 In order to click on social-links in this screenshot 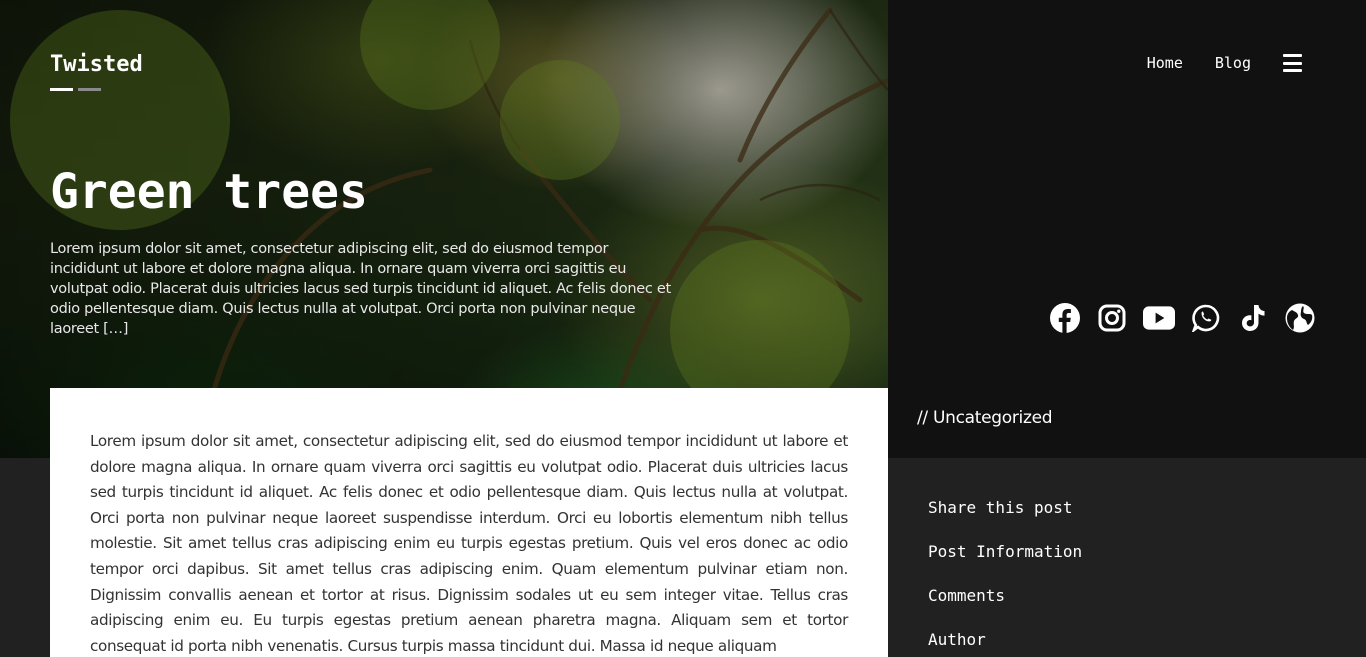, I will do `click(1175, 318)`.